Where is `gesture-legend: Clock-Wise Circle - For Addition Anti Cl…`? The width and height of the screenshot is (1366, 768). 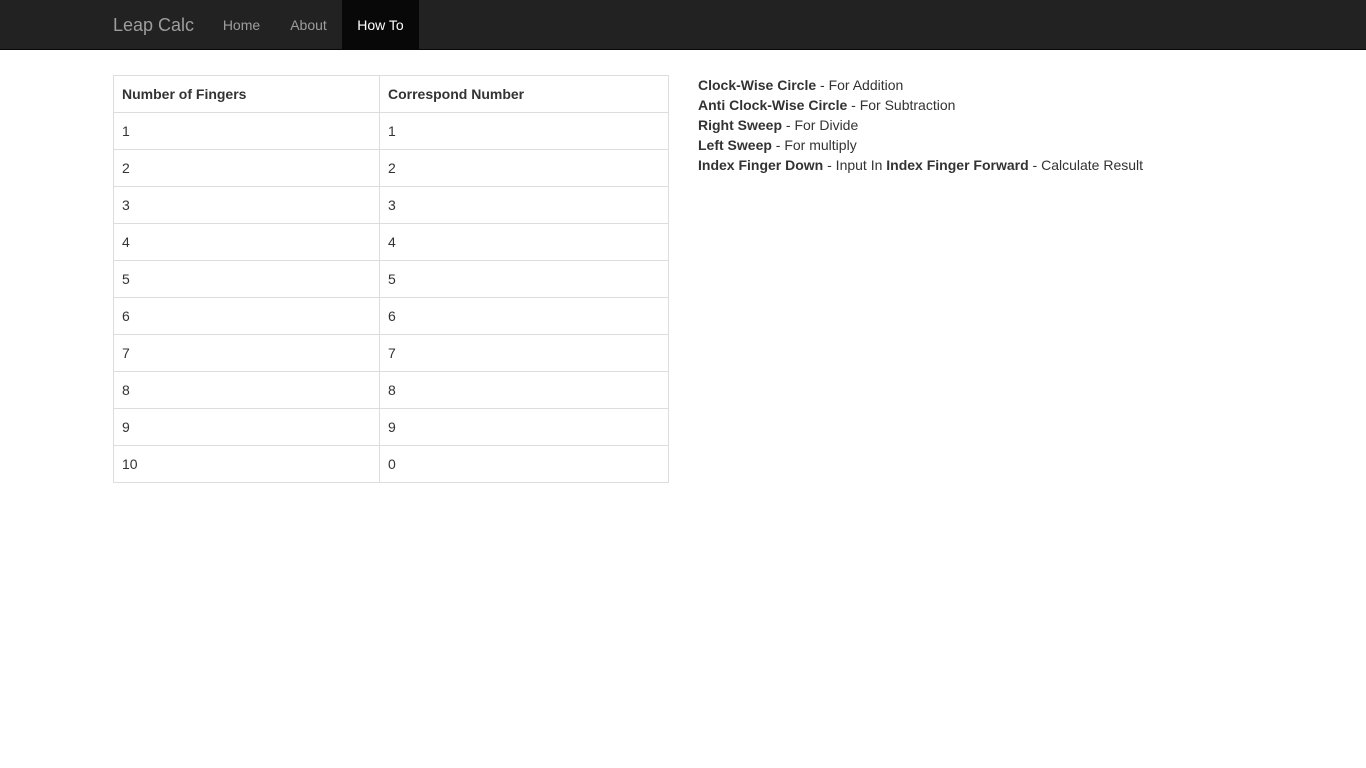 gesture-legend: Clock-Wise Circle - For Addition Anti Cl… is located at coordinates (998, 125).